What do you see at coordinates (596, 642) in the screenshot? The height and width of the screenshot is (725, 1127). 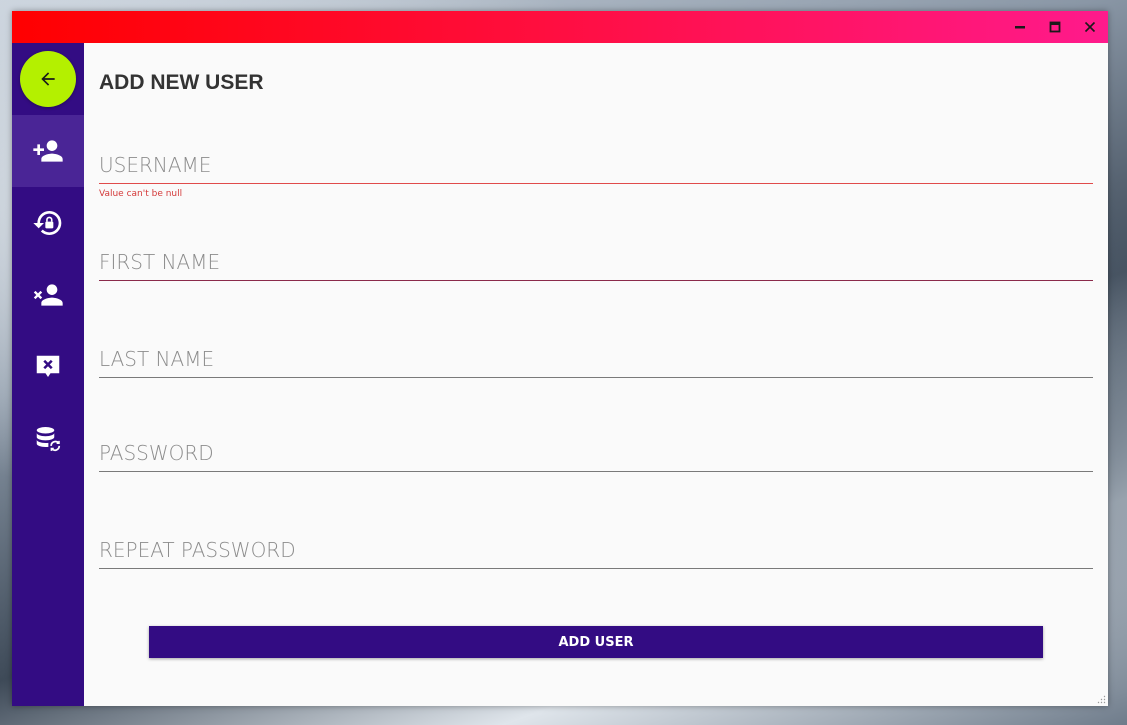 I see `add-user-button: ADD USER` at bounding box center [596, 642].